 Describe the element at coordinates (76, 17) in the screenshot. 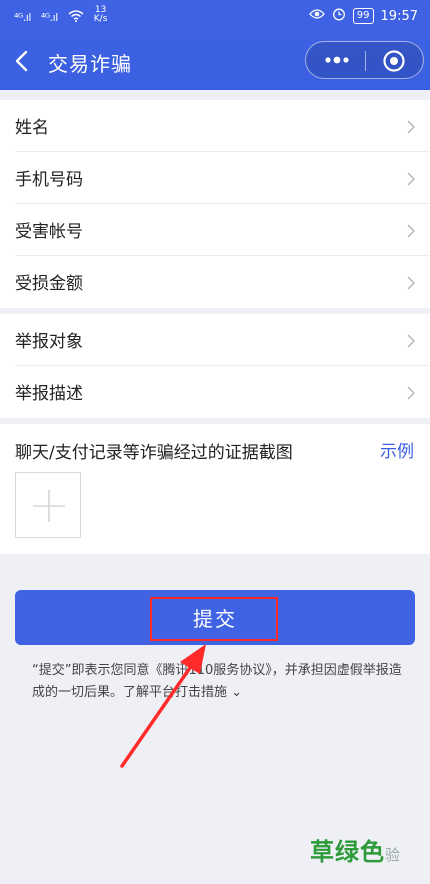

I see `wifi-icon` at that location.